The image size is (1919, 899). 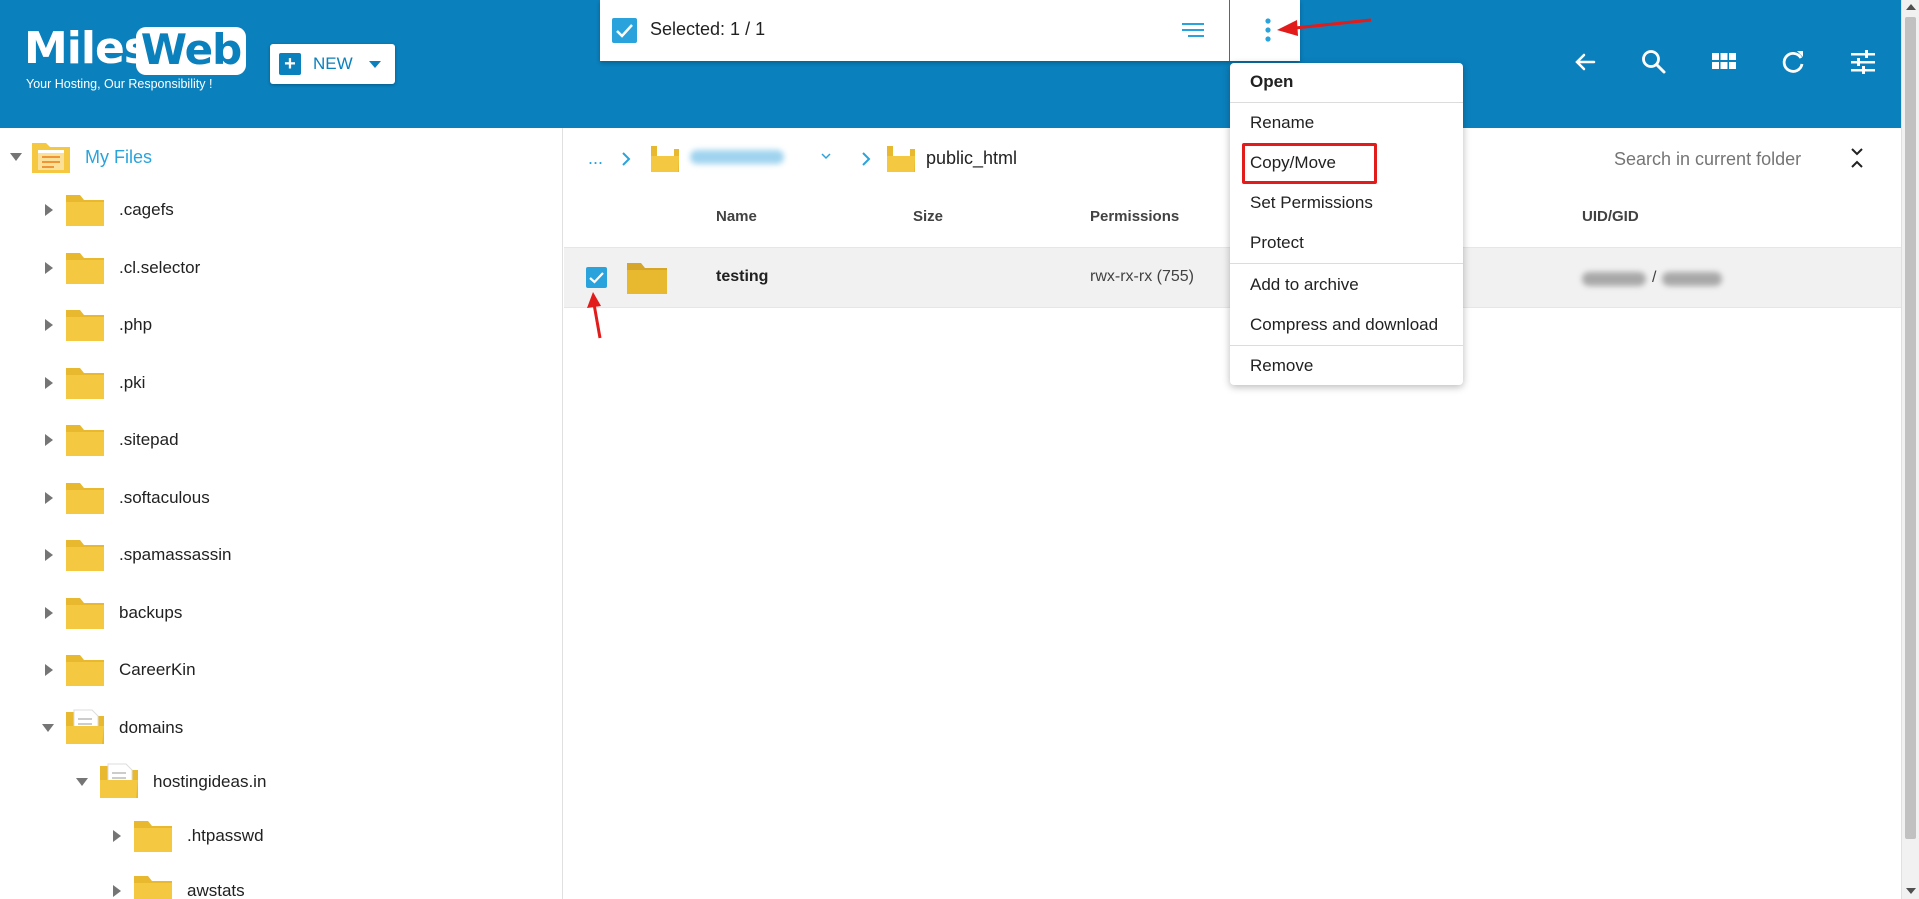 What do you see at coordinates (191, 51) in the screenshot?
I see `logo-text-web: Web` at bounding box center [191, 51].